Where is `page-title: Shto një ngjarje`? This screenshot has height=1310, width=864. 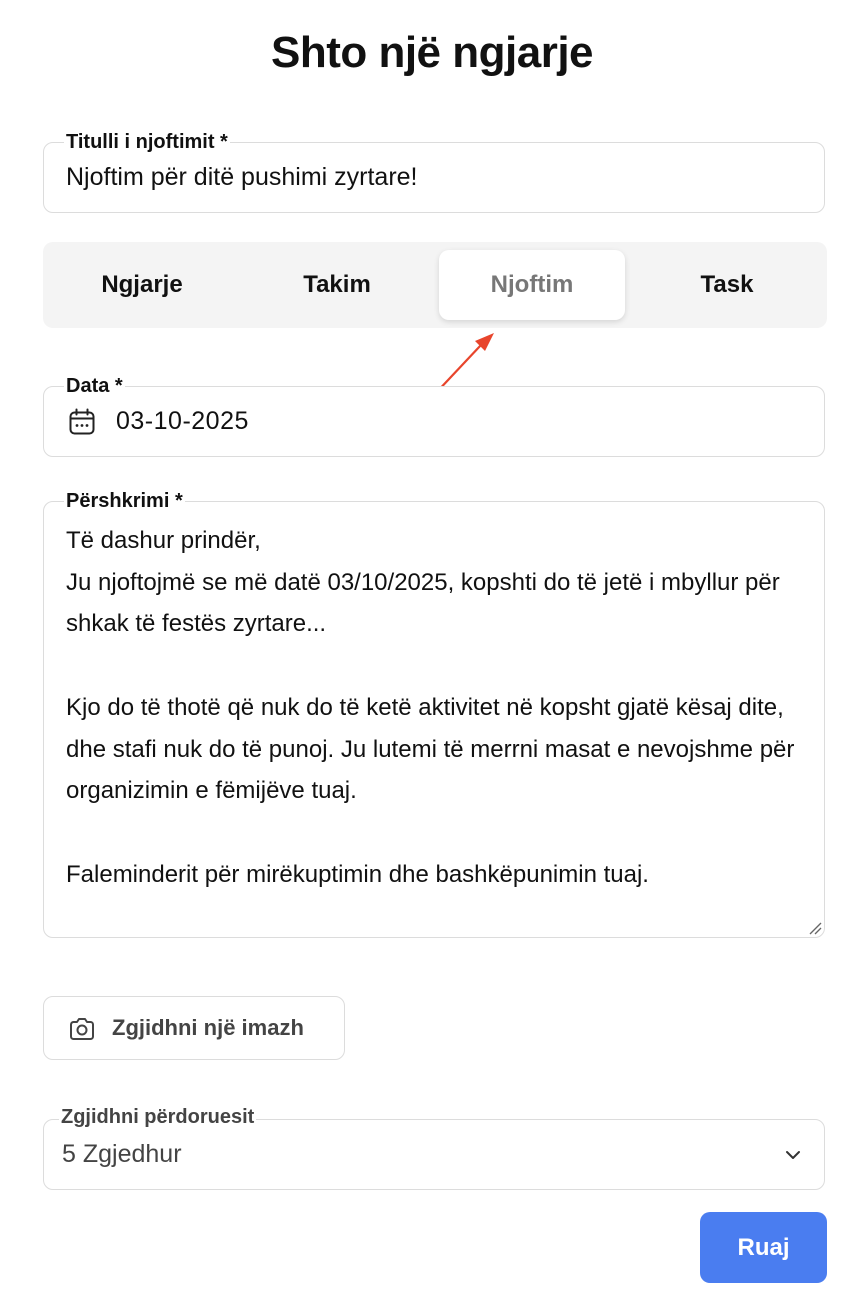 page-title: Shto një ngjarje is located at coordinates (432, 52).